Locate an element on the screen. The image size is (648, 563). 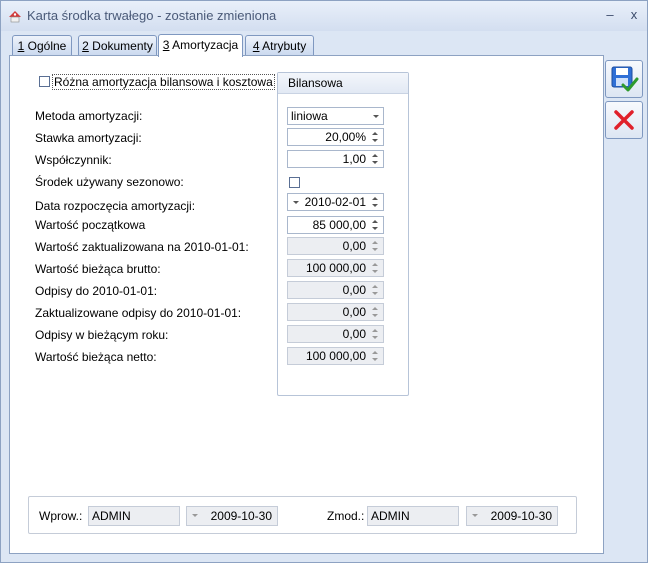
start-date-input: 2010-02-01 is located at coordinates (335, 202).